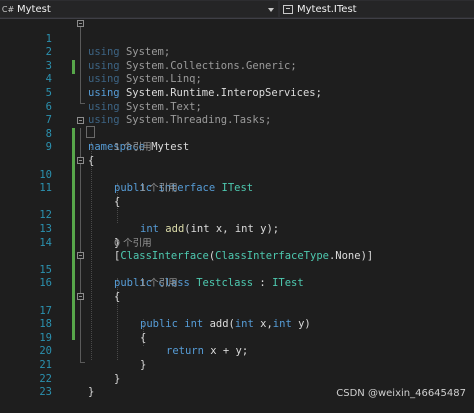 This screenshot has height=413, width=474. I want to click on close-brace: }, so click(91, 392).